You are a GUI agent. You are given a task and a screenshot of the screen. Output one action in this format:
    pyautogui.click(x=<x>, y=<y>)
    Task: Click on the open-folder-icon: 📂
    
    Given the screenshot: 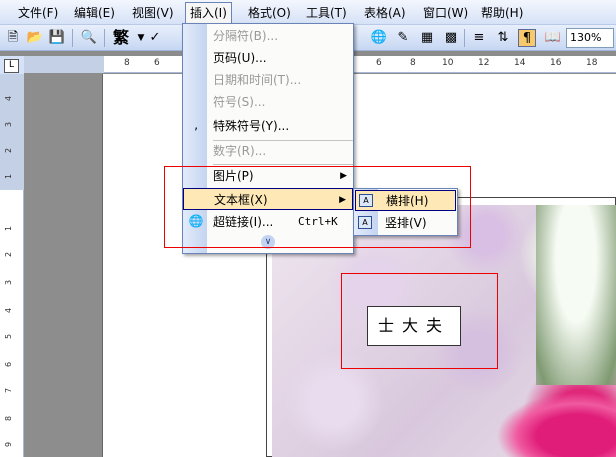 What is the action you would take?
    pyautogui.click(x=35, y=38)
    